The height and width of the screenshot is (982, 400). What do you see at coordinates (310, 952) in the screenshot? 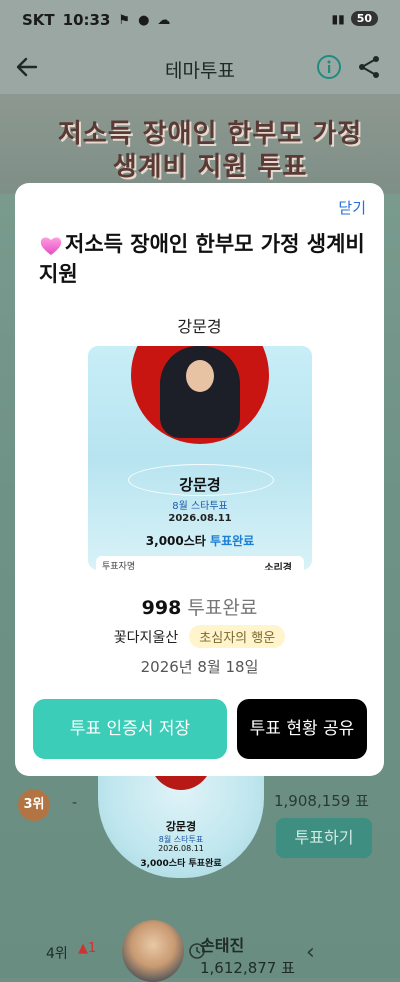
I see `chevron-left-icon: ‹` at bounding box center [310, 952].